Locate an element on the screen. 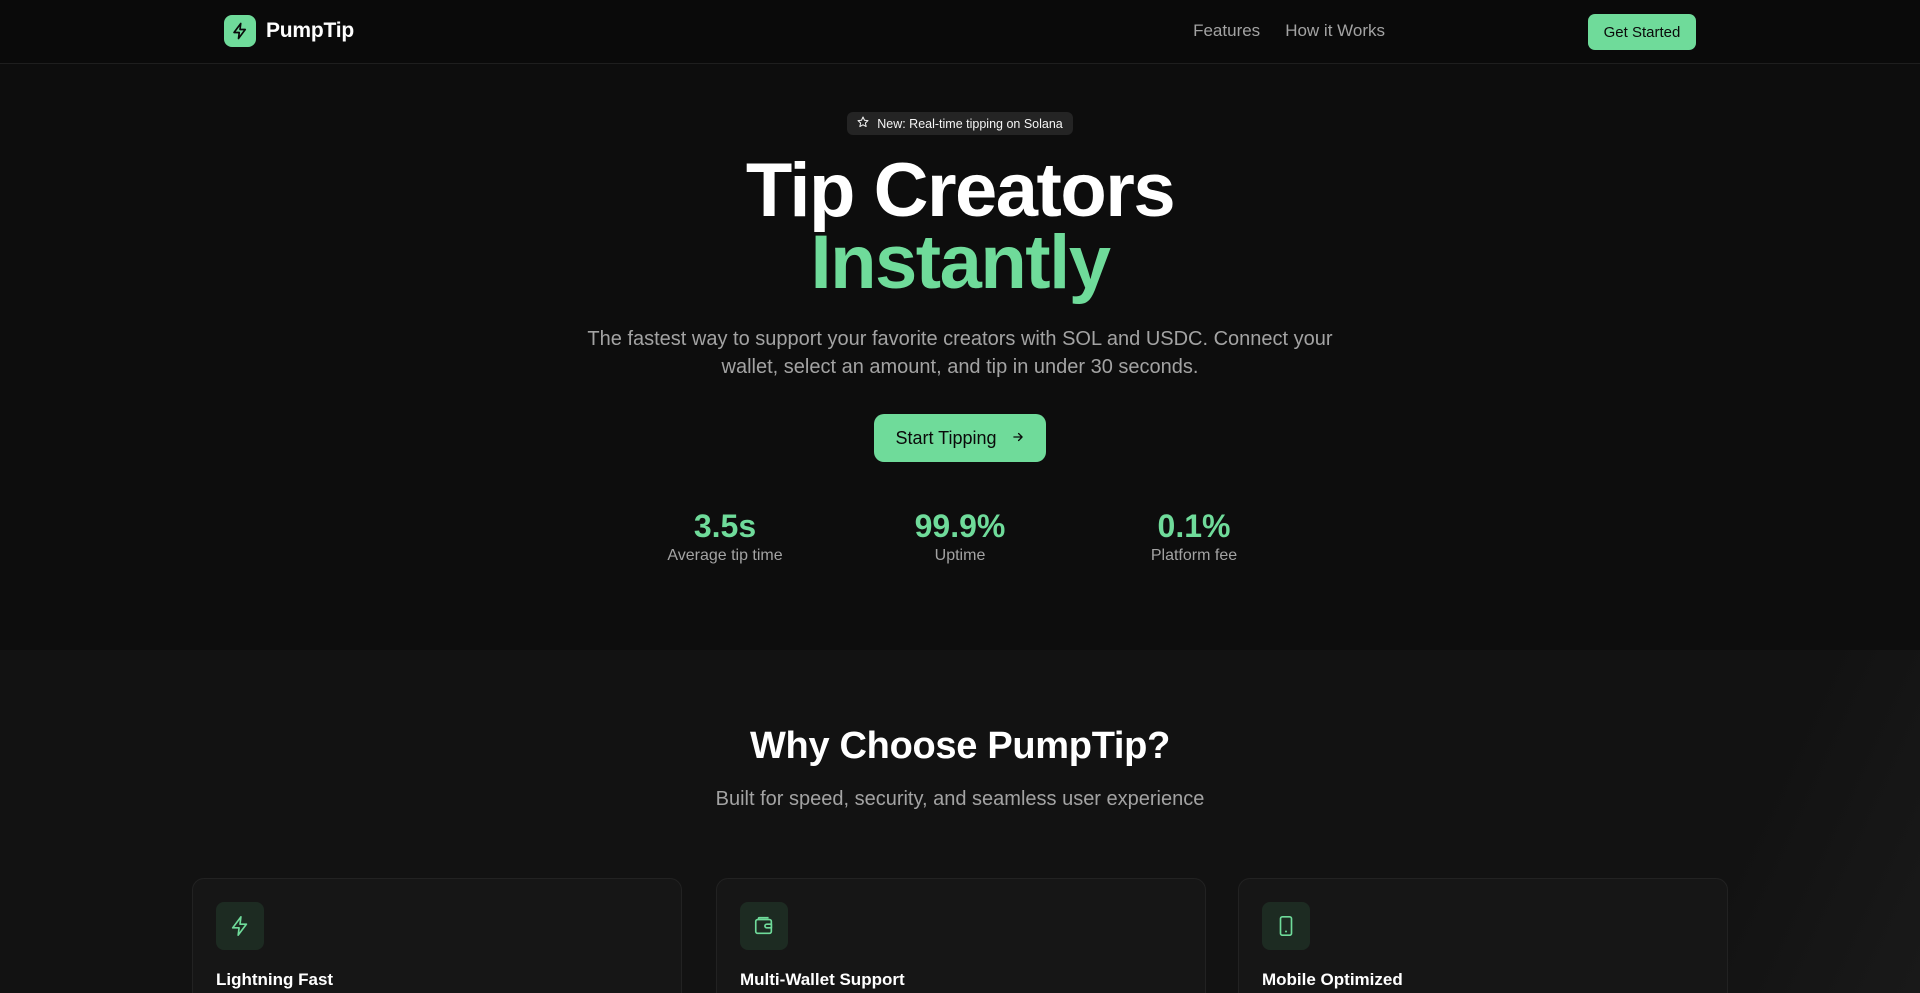  hero-title-line1: Tip Creators is located at coordinates (960, 190).